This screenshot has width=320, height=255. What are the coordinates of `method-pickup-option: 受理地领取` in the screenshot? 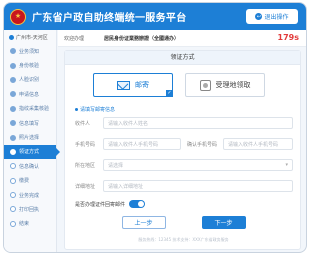 It's located at (225, 85).